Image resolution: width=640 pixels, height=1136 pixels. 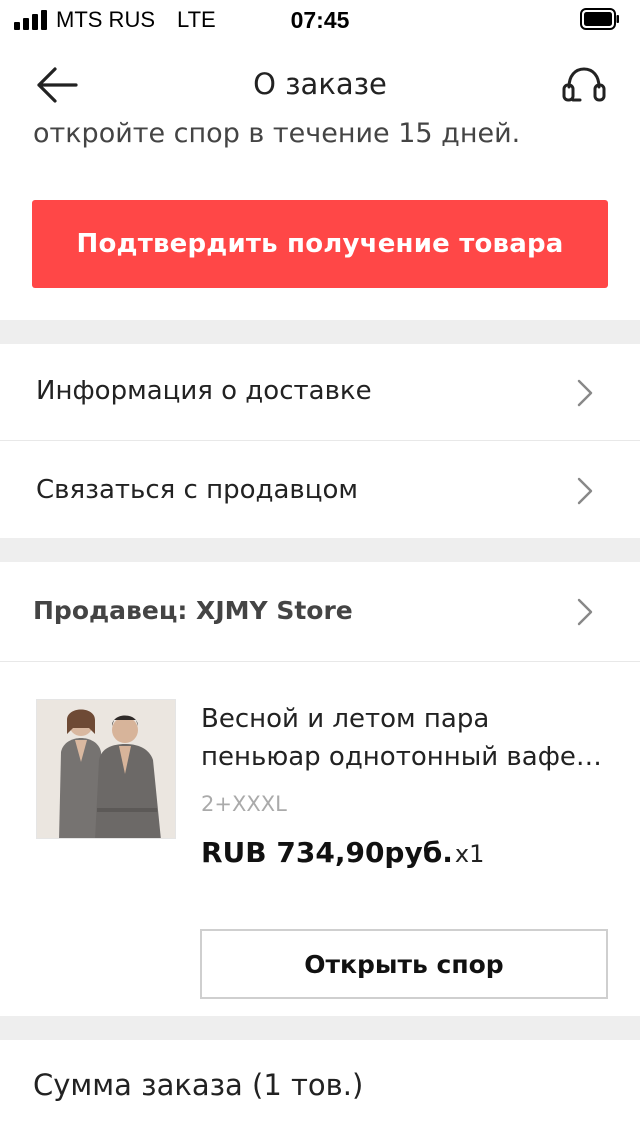 I want to click on headset-icon, so click(x=584, y=86).